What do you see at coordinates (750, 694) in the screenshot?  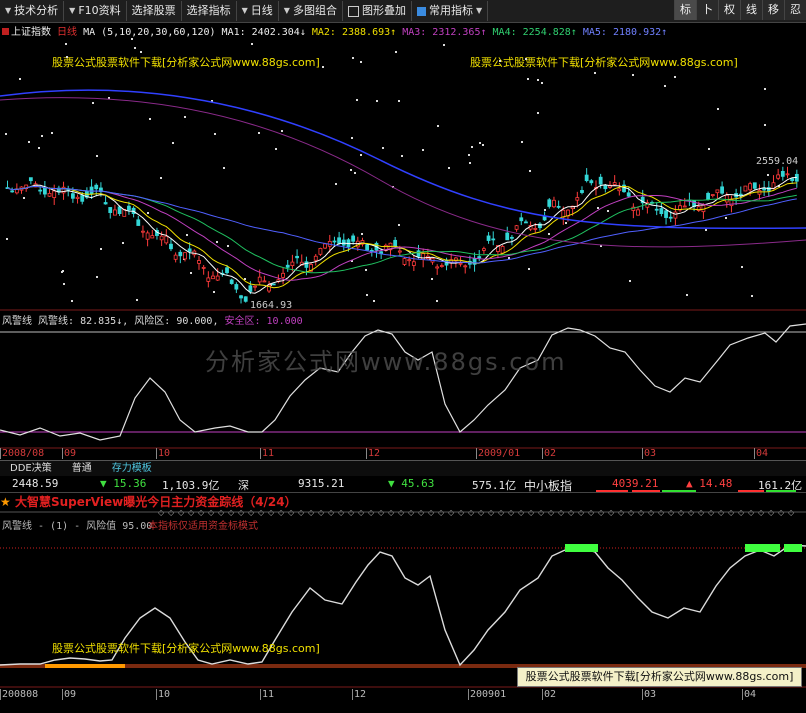 I see `date-tick-label: 04` at bounding box center [750, 694].